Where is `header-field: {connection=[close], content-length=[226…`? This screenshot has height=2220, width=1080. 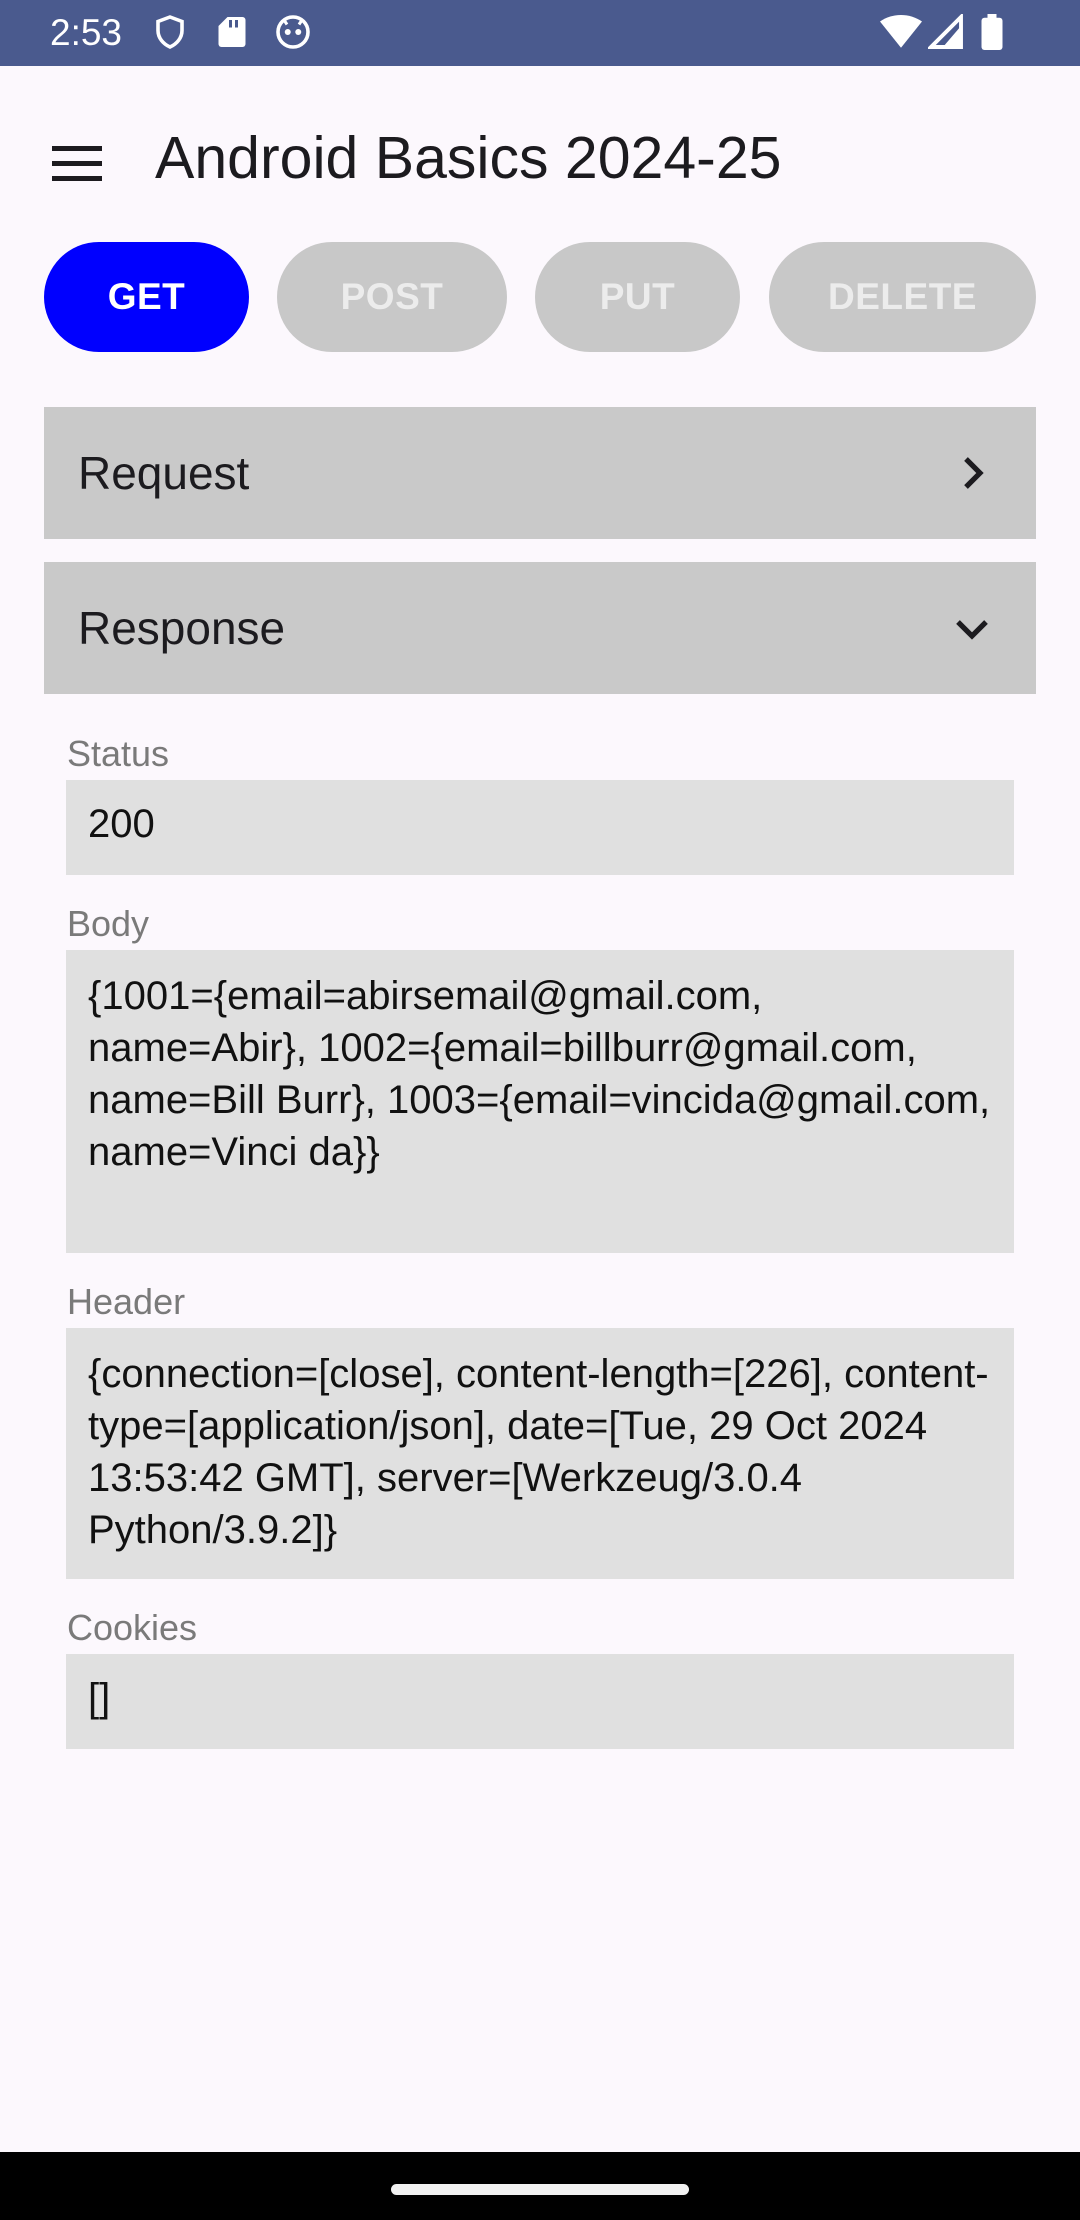 header-field: {connection=[close], content-length=[226… is located at coordinates (540, 1453).